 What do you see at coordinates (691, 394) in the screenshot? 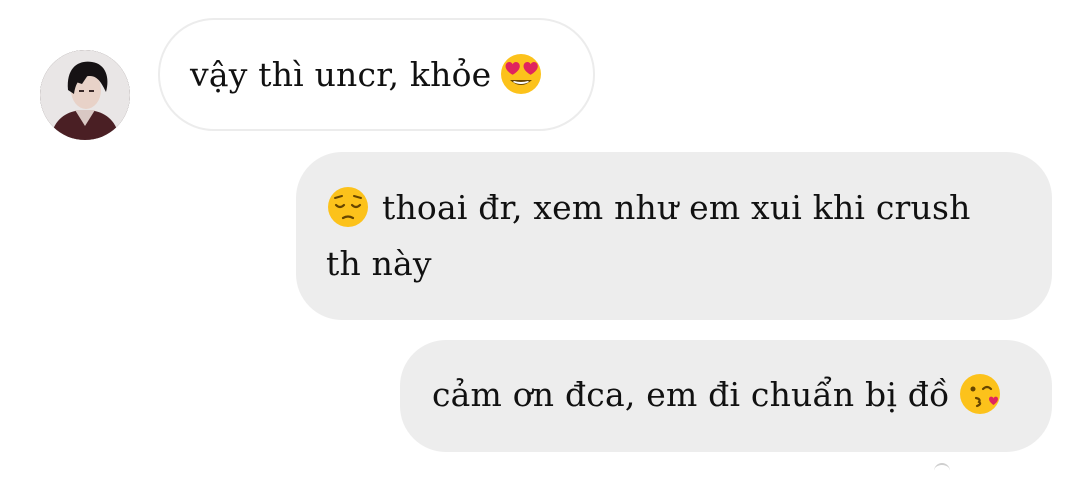
I see `message-text: cảm ơn đca, em đi chuẩn bị đồ` at bounding box center [691, 394].